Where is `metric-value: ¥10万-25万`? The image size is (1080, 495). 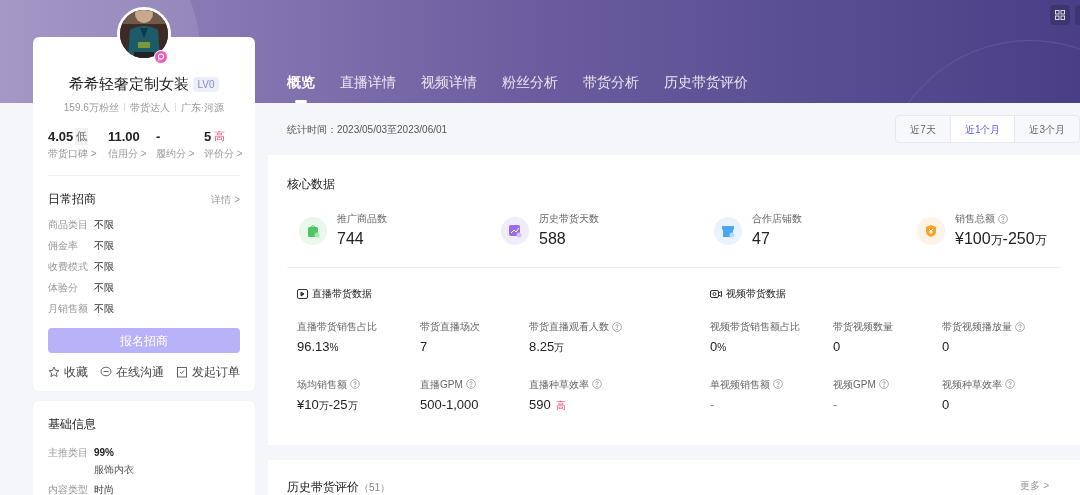 metric-value: ¥10万-25万 is located at coordinates (328, 404).